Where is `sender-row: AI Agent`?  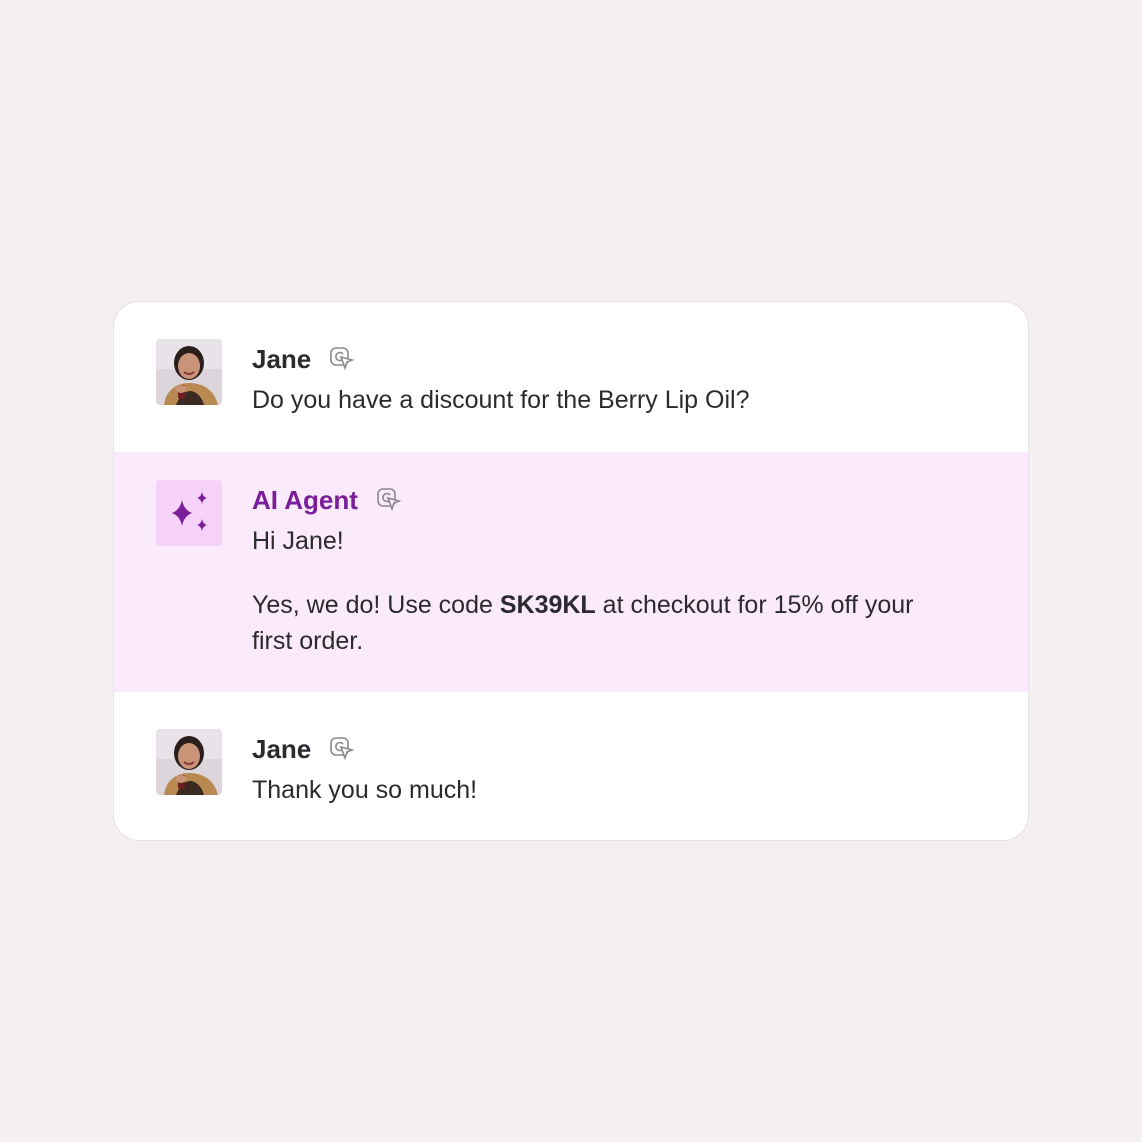
sender-row: AI Agent is located at coordinates (327, 500).